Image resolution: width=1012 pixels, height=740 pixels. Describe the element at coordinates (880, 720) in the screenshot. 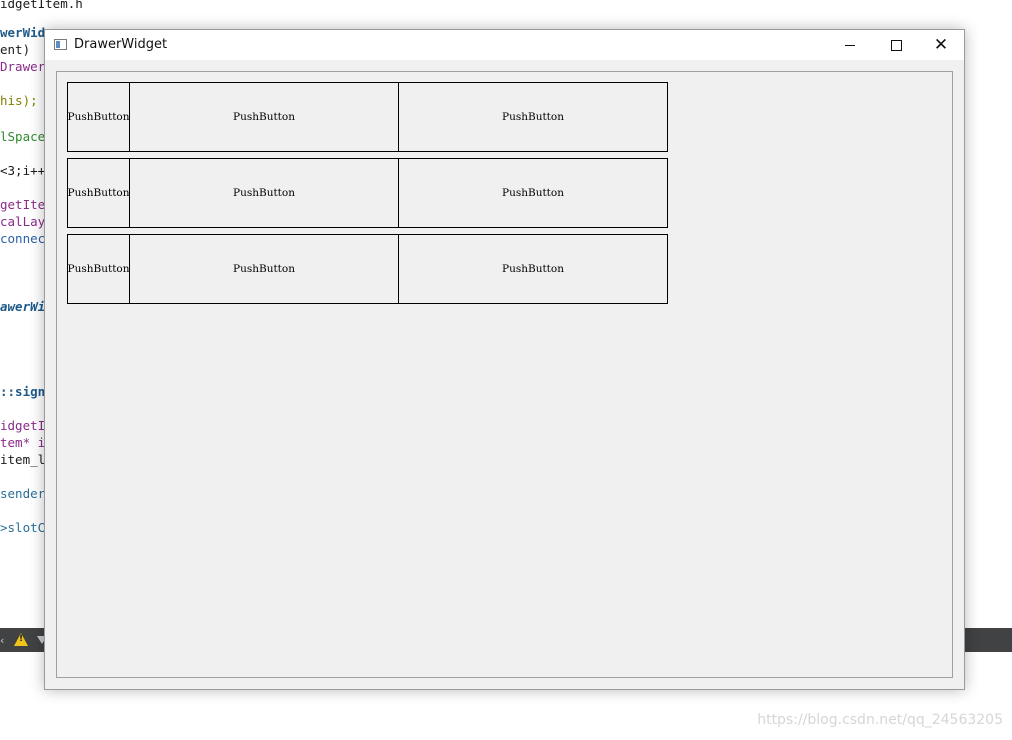

I see `watermark: https://blog.csdn.net/qq_24563205` at that location.